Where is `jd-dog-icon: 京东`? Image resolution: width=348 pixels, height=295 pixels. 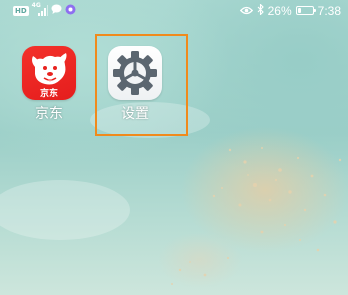
jd-dog-icon: 京东 is located at coordinates (49, 73).